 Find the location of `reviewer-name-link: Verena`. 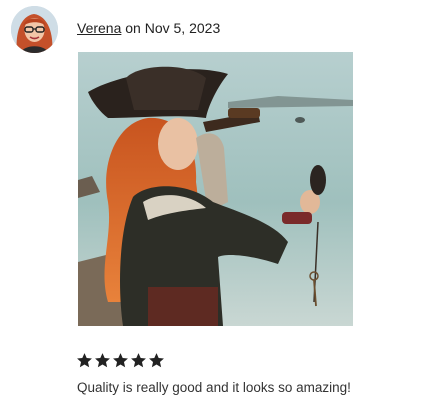

reviewer-name-link: Verena is located at coordinates (99, 28).